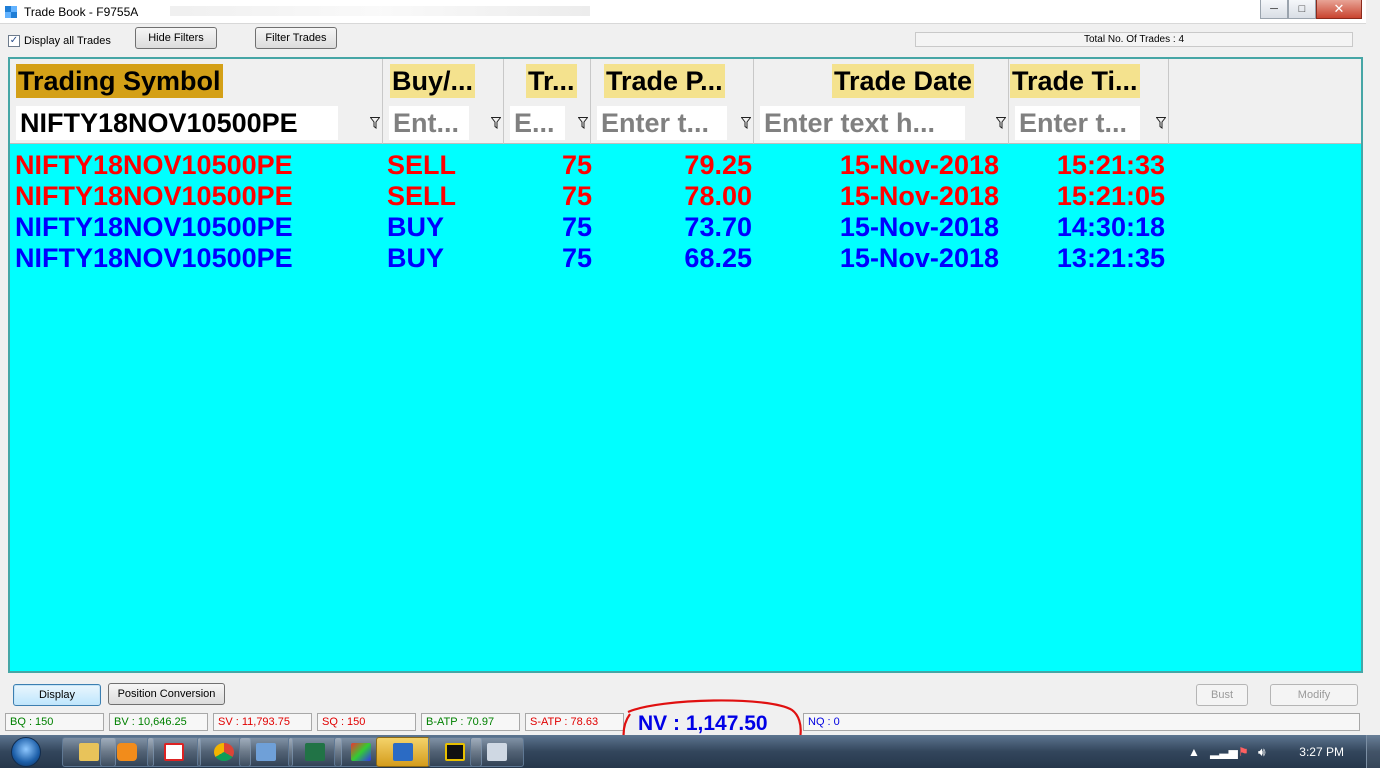 The height and width of the screenshot is (768, 1380). I want to click on taskbar-window-app, so click(266, 752).